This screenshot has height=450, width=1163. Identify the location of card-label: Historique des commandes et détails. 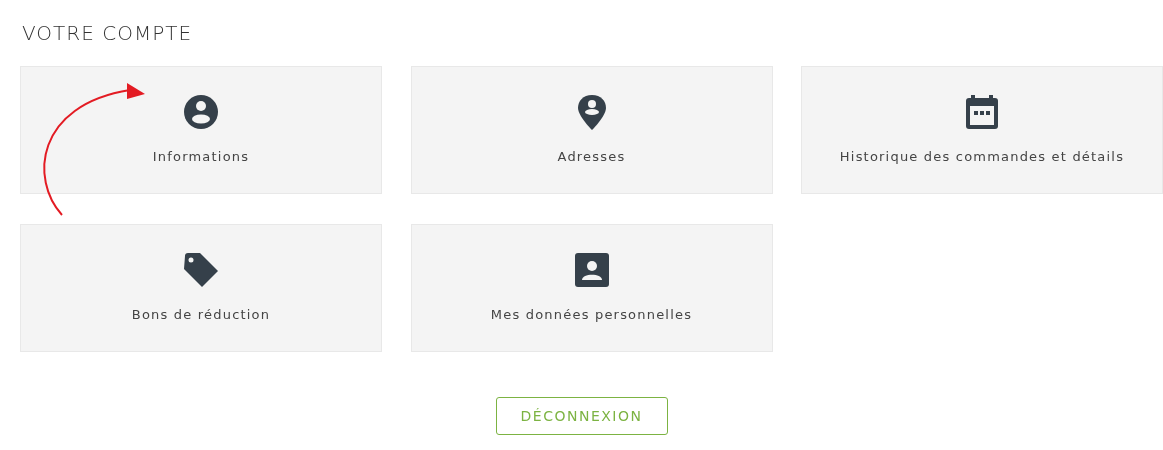
(982, 157).